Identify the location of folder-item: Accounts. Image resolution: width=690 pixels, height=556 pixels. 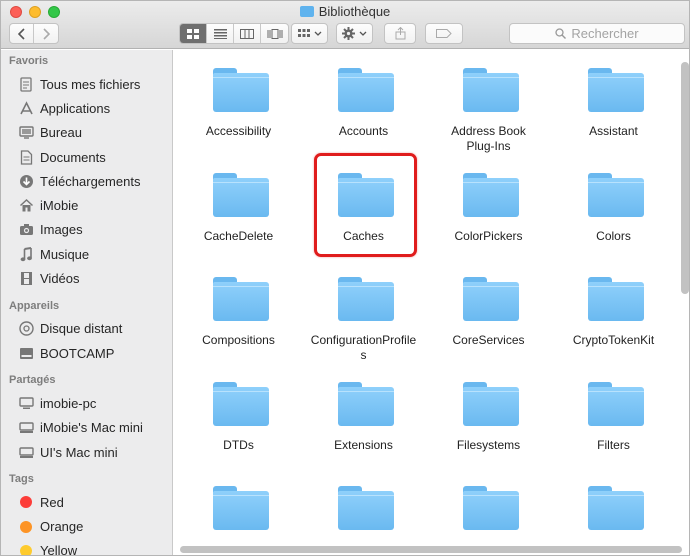
(363, 114).